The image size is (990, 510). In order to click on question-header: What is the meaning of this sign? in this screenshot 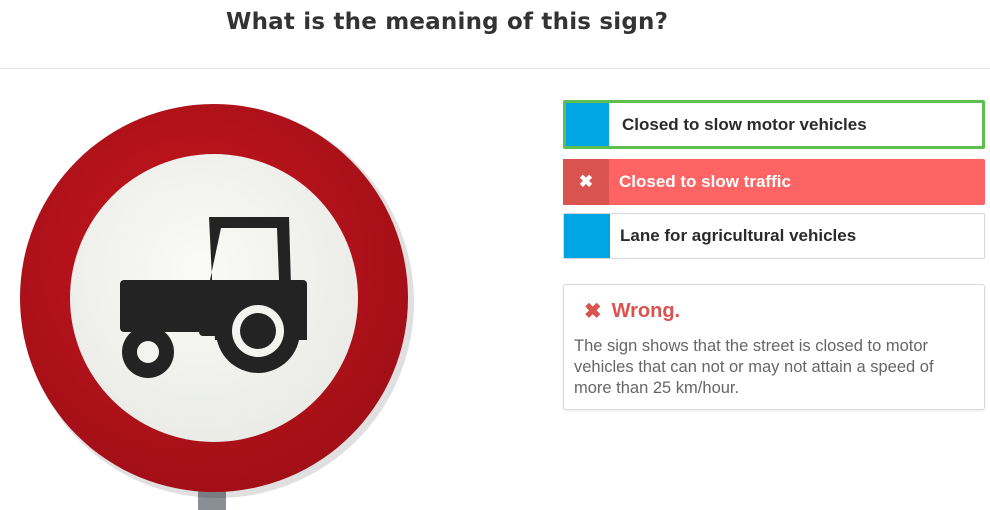, I will do `click(495, 34)`.